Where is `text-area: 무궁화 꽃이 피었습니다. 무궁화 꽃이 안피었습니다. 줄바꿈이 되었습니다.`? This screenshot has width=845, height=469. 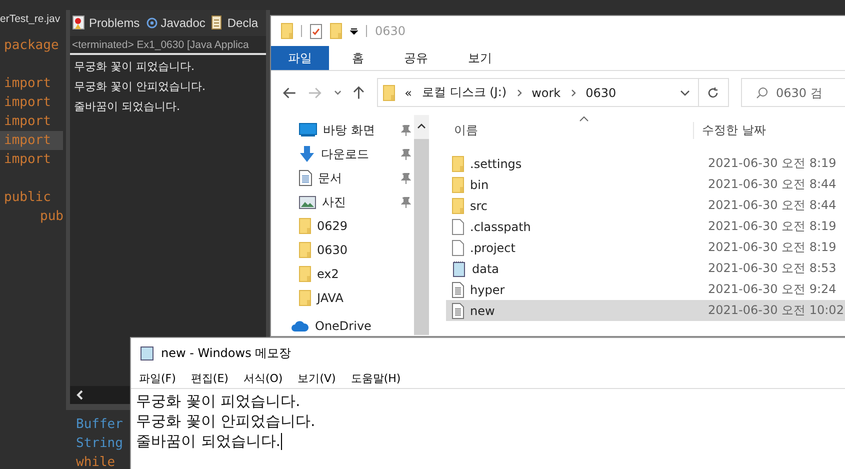
text-area: 무궁화 꽃이 피었습니다. 무궁화 꽃이 안피었습니다. 줄바꿈이 되었습니다. is located at coordinates (488, 420).